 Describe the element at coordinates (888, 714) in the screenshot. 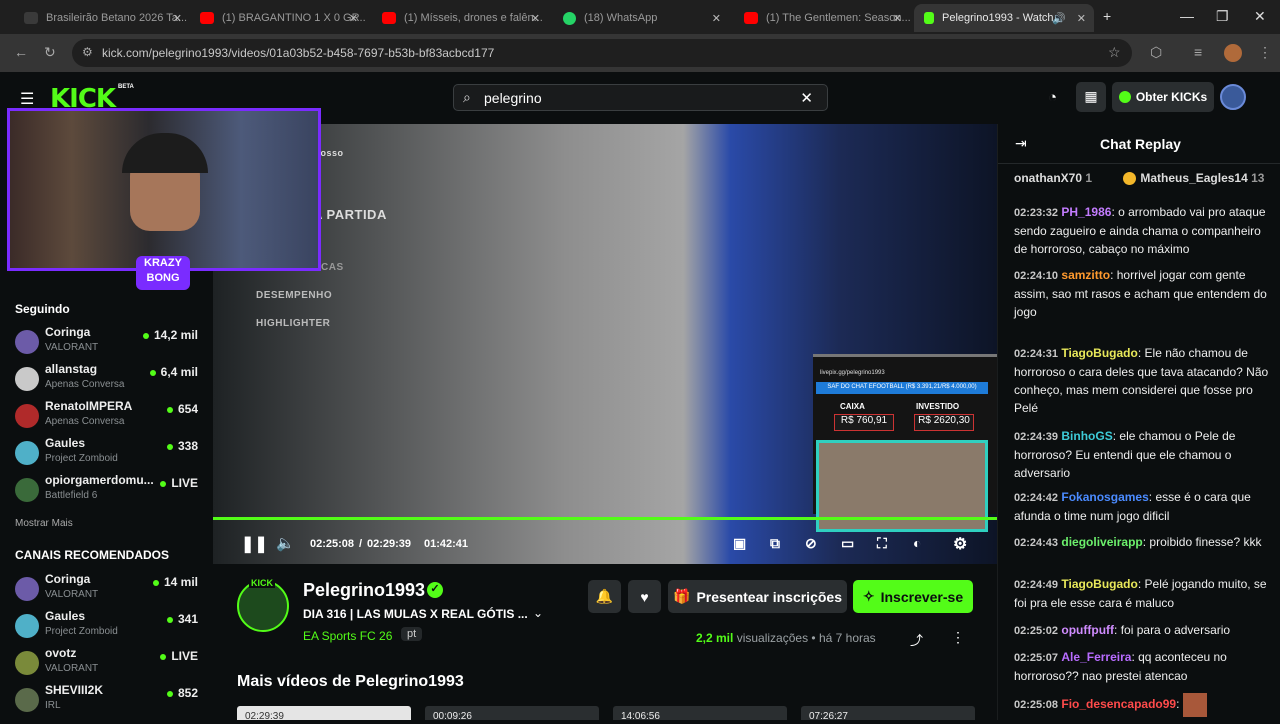

I see `video-thumbnail: 07:26:27` at that location.